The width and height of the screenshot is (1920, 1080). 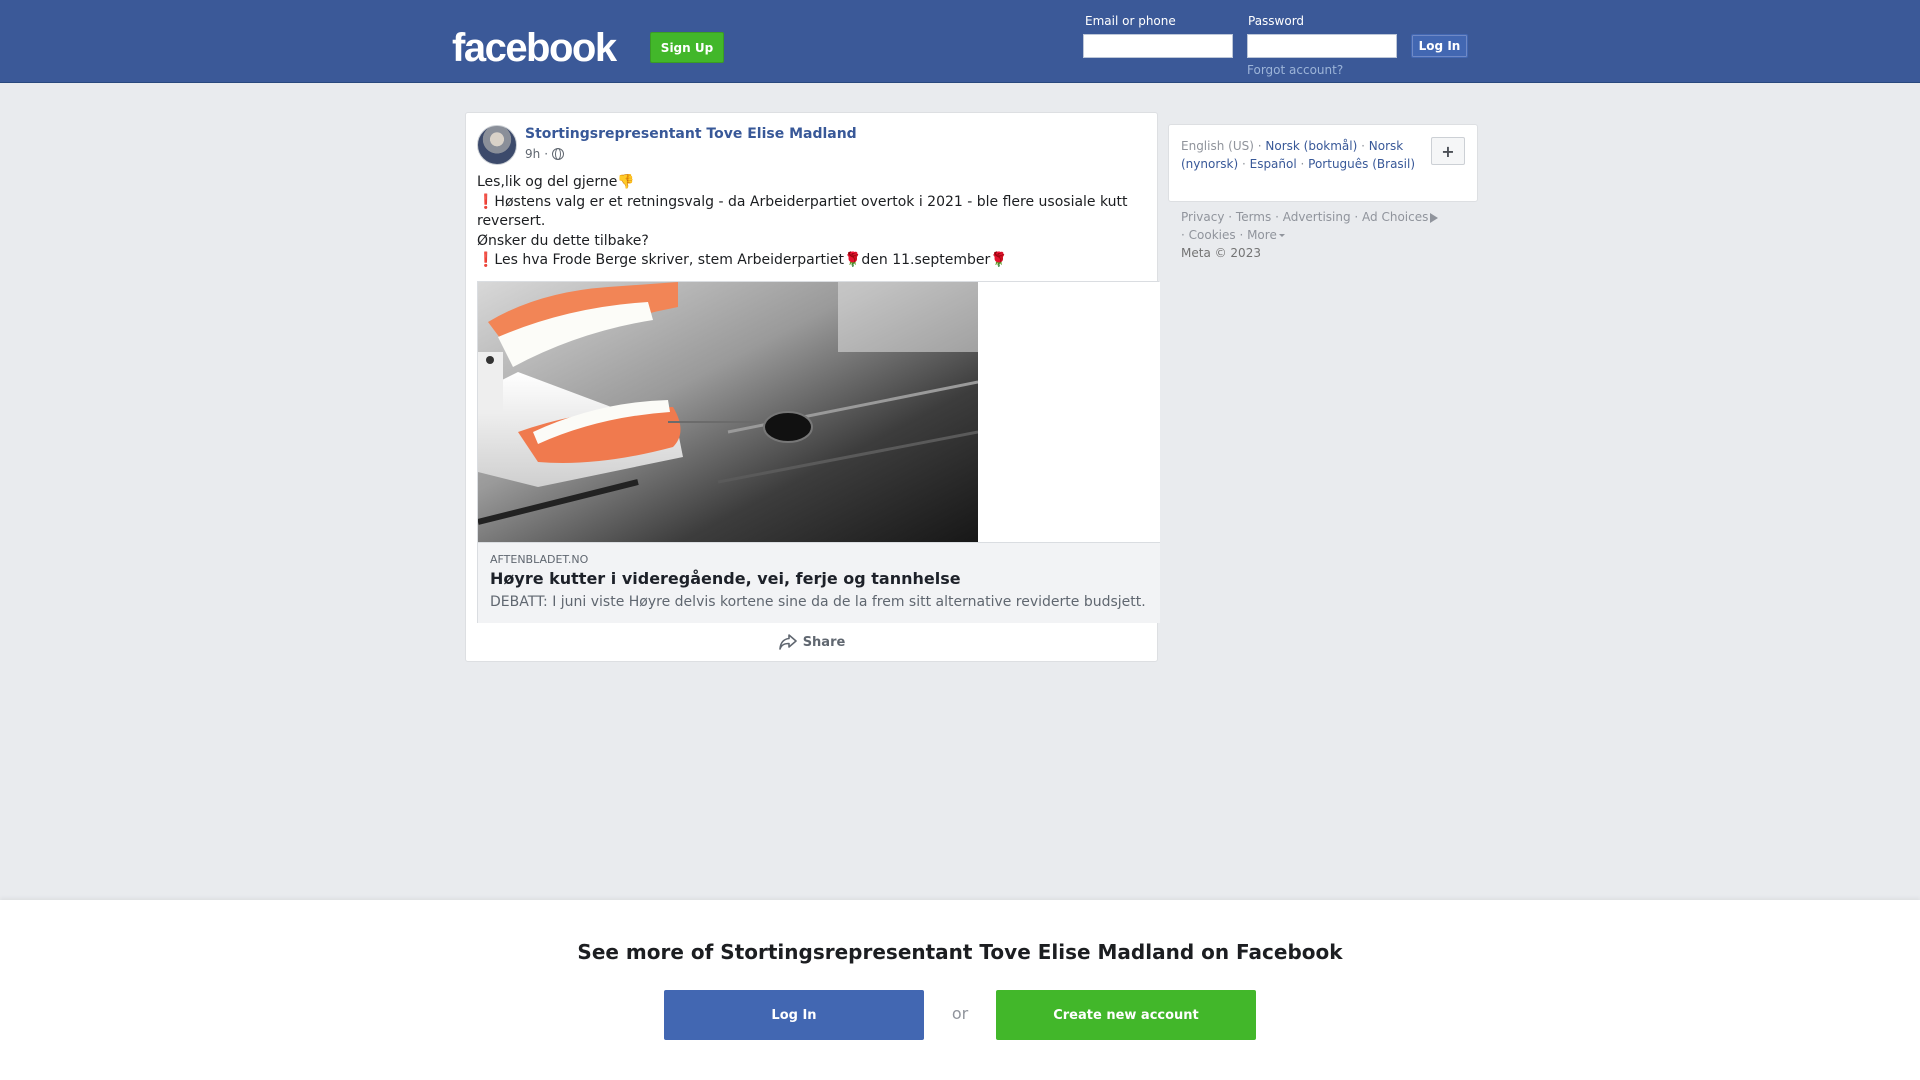 I want to click on language-link: Español, so click(x=1273, y=164).